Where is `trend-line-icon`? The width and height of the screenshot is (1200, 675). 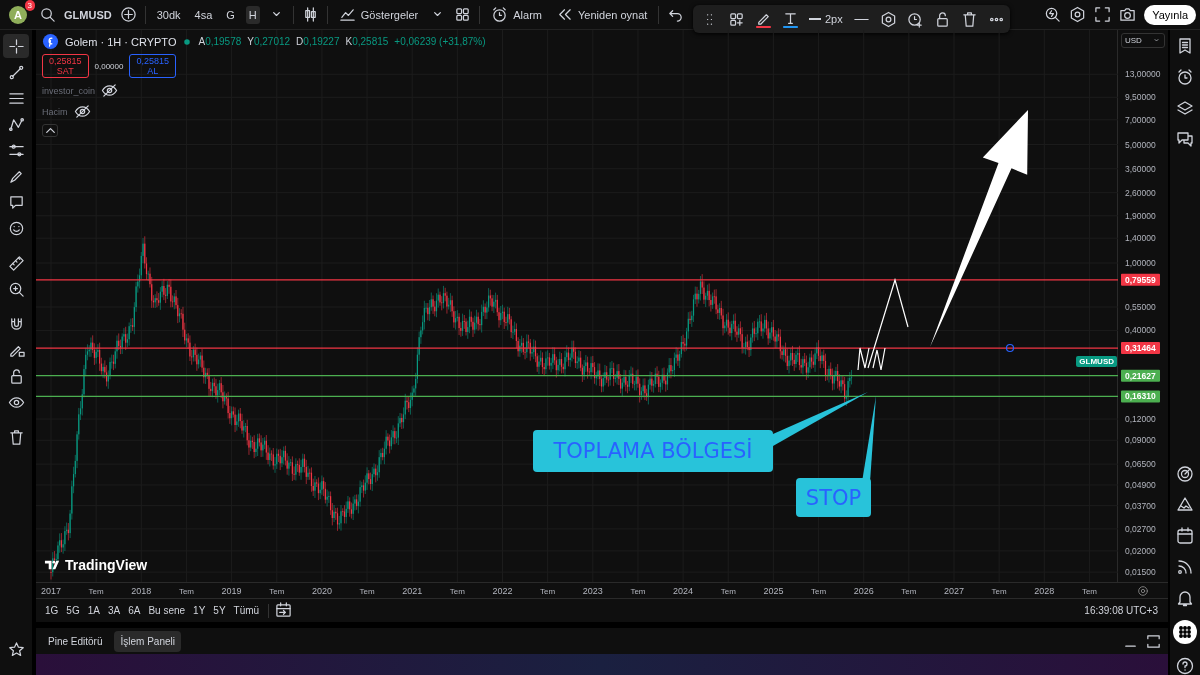
trend-line-icon is located at coordinates (16, 72).